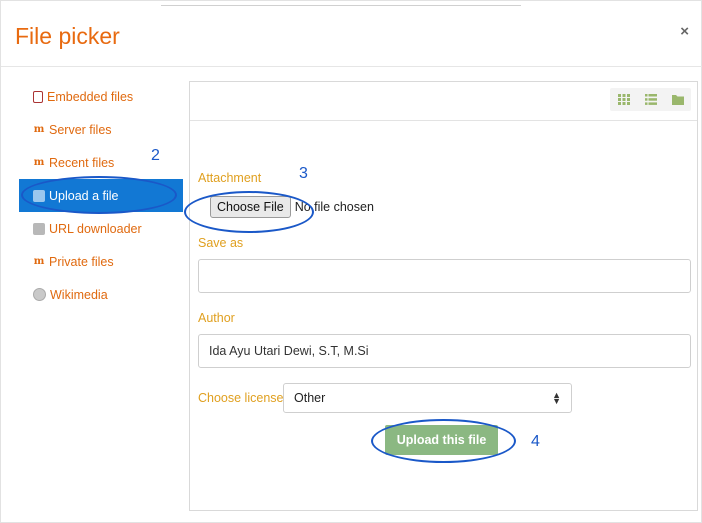  I want to click on sidebar-item-upload-a-file: Upload a file, so click(101, 195).